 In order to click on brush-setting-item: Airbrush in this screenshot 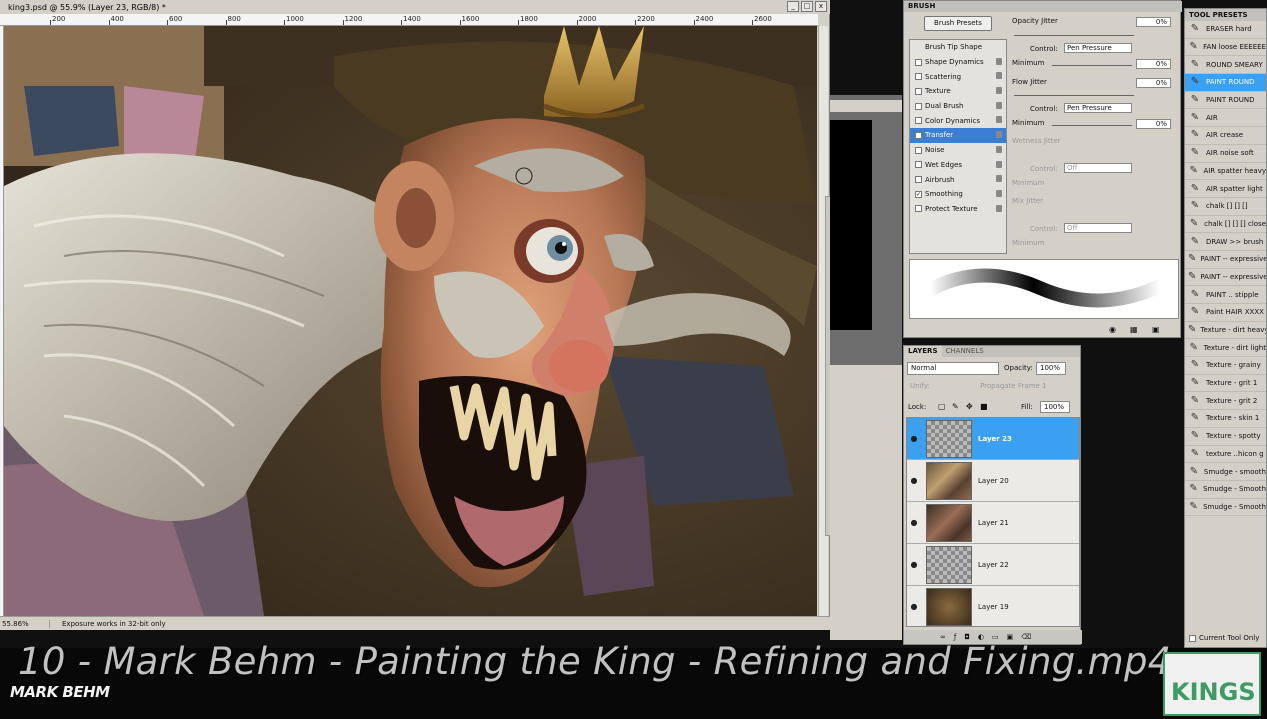, I will do `click(958, 179)`.